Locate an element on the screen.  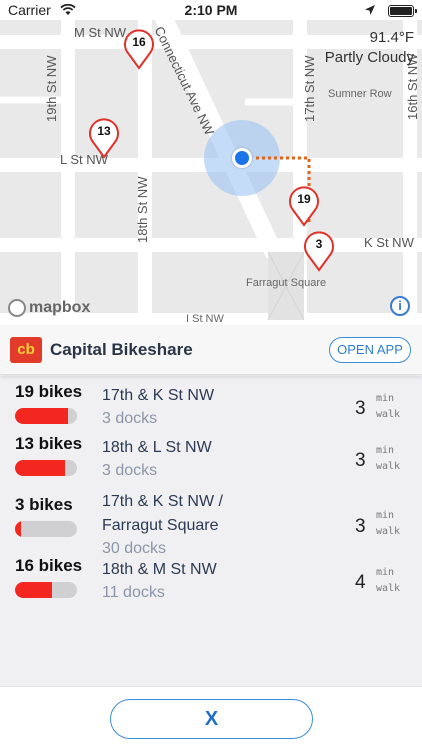
provider-header: cb Capital Bikeshare OPEN APP is located at coordinates (211, 350).